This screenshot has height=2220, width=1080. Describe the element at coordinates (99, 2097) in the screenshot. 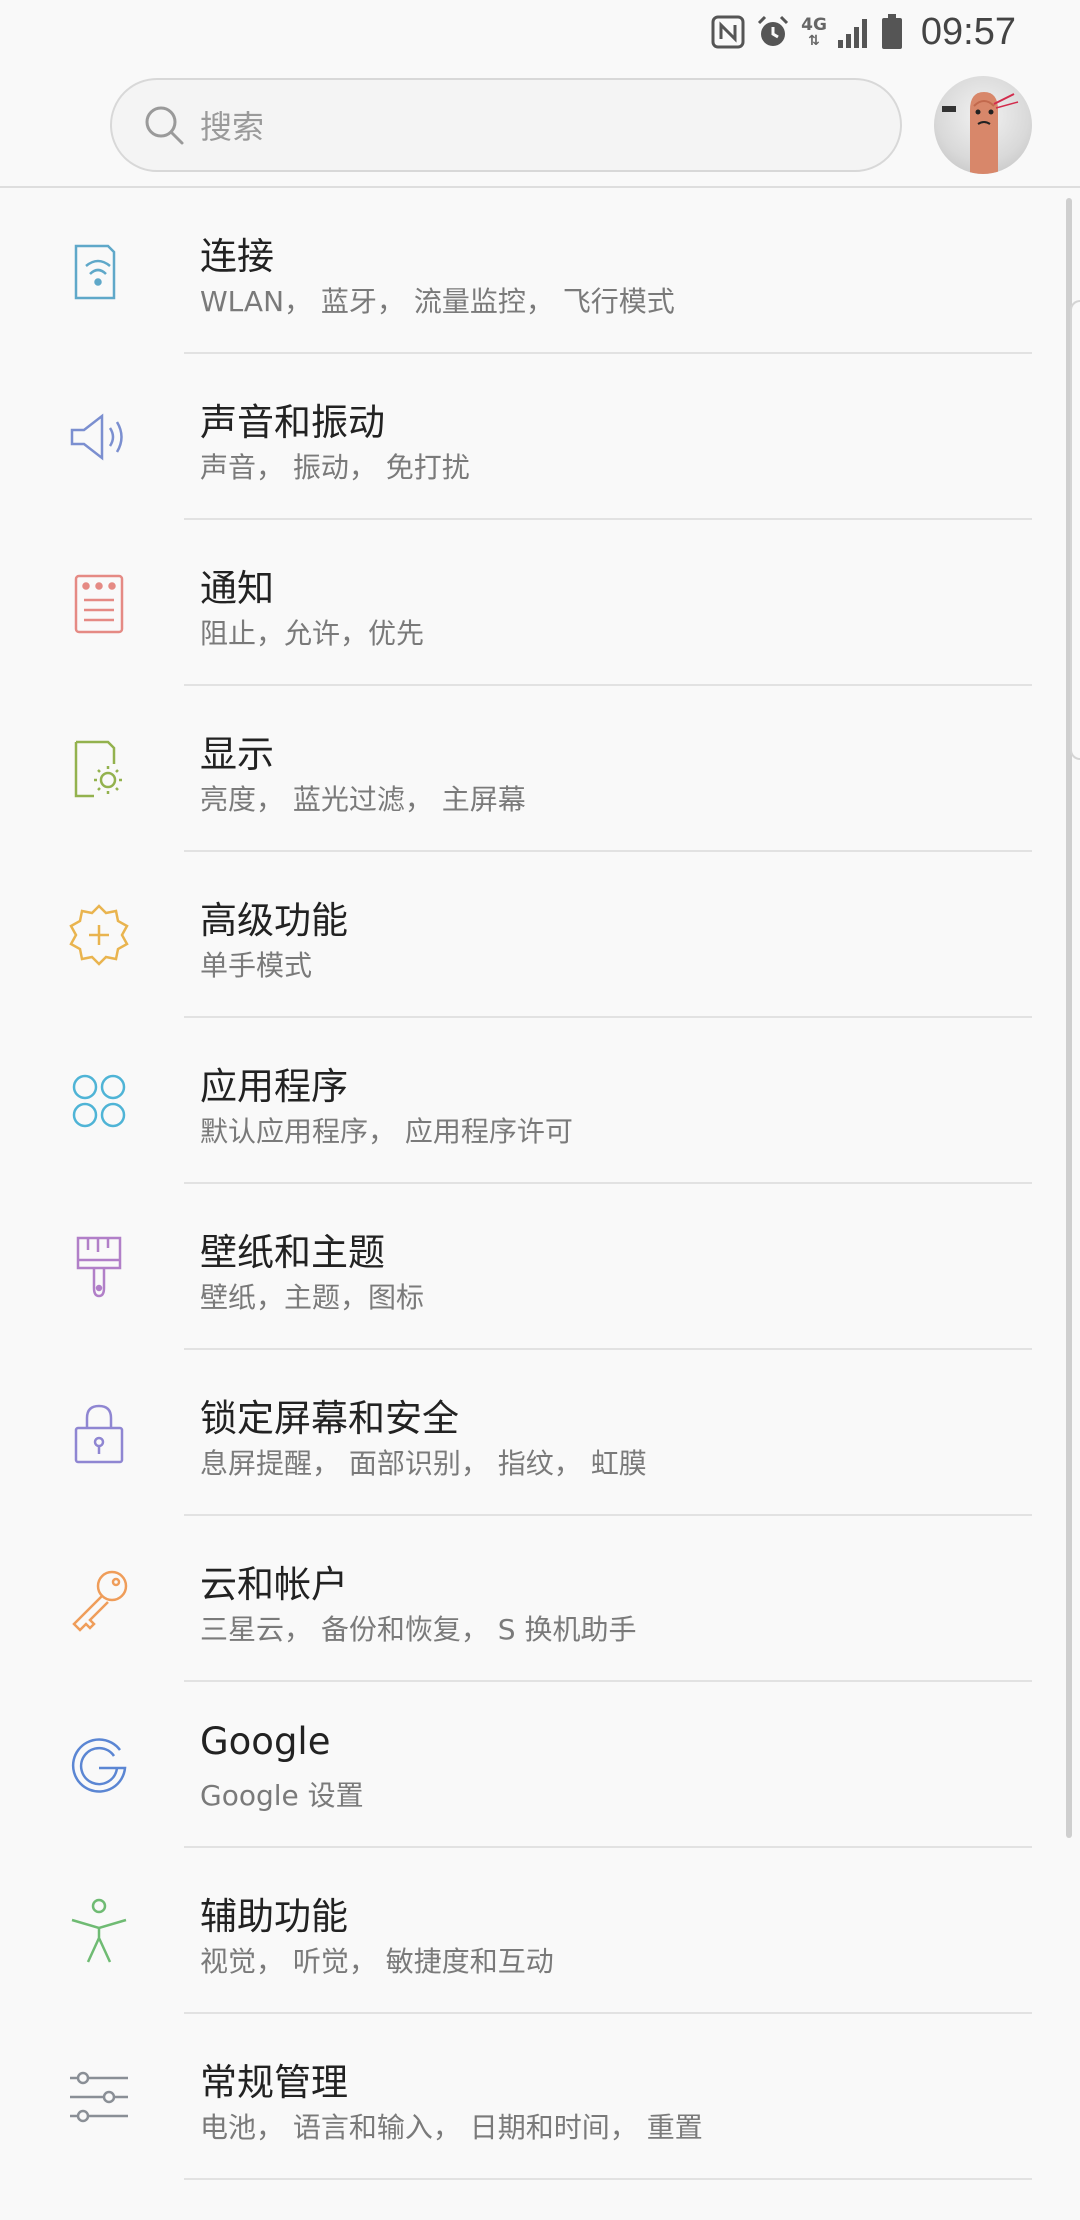

I see `sliders-icon` at that location.